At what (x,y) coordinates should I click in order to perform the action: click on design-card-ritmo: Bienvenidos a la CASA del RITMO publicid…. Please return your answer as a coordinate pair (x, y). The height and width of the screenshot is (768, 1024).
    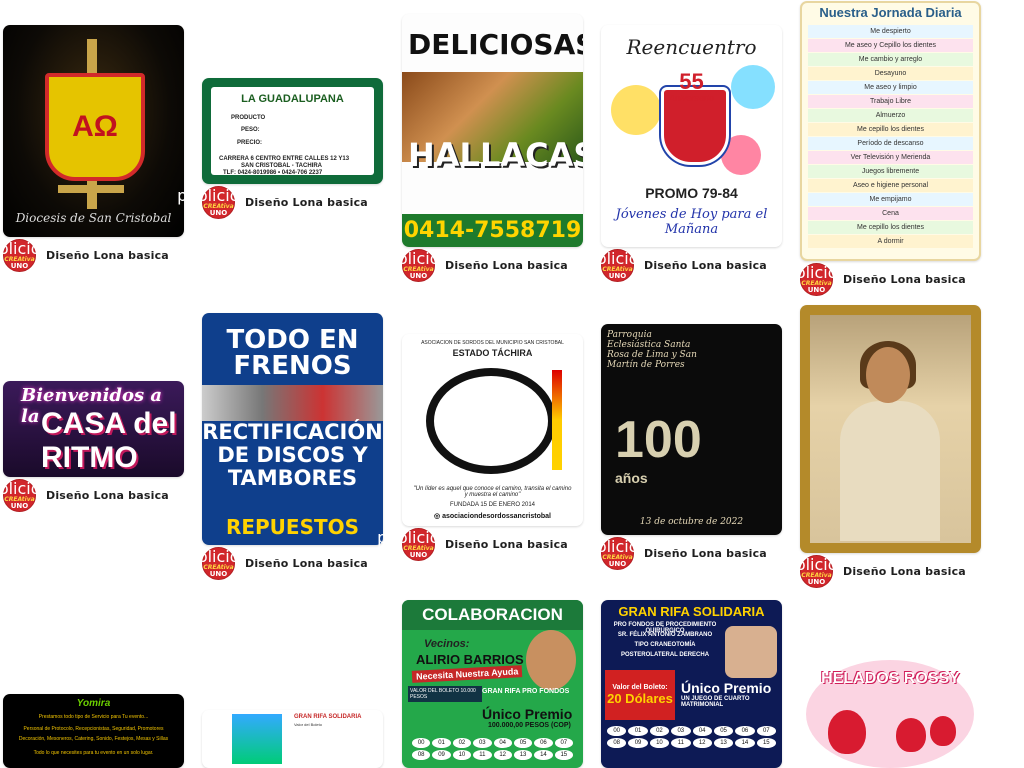
    Looking at the image, I should click on (92, 446).